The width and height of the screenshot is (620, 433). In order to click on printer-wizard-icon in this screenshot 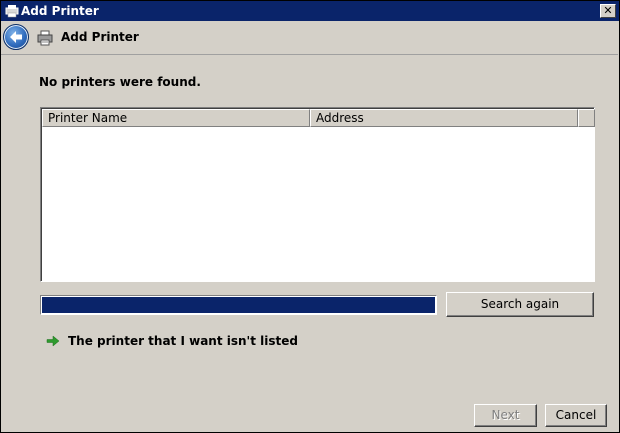, I will do `click(12, 11)`.